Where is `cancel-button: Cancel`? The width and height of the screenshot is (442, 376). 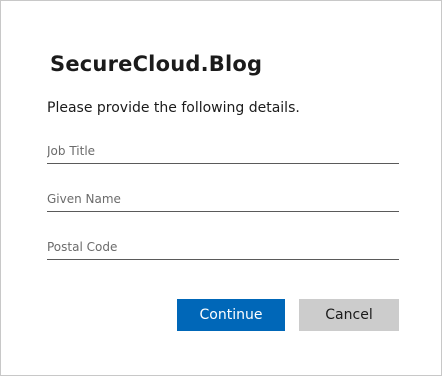 cancel-button: Cancel is located at coordinates (349, 315).